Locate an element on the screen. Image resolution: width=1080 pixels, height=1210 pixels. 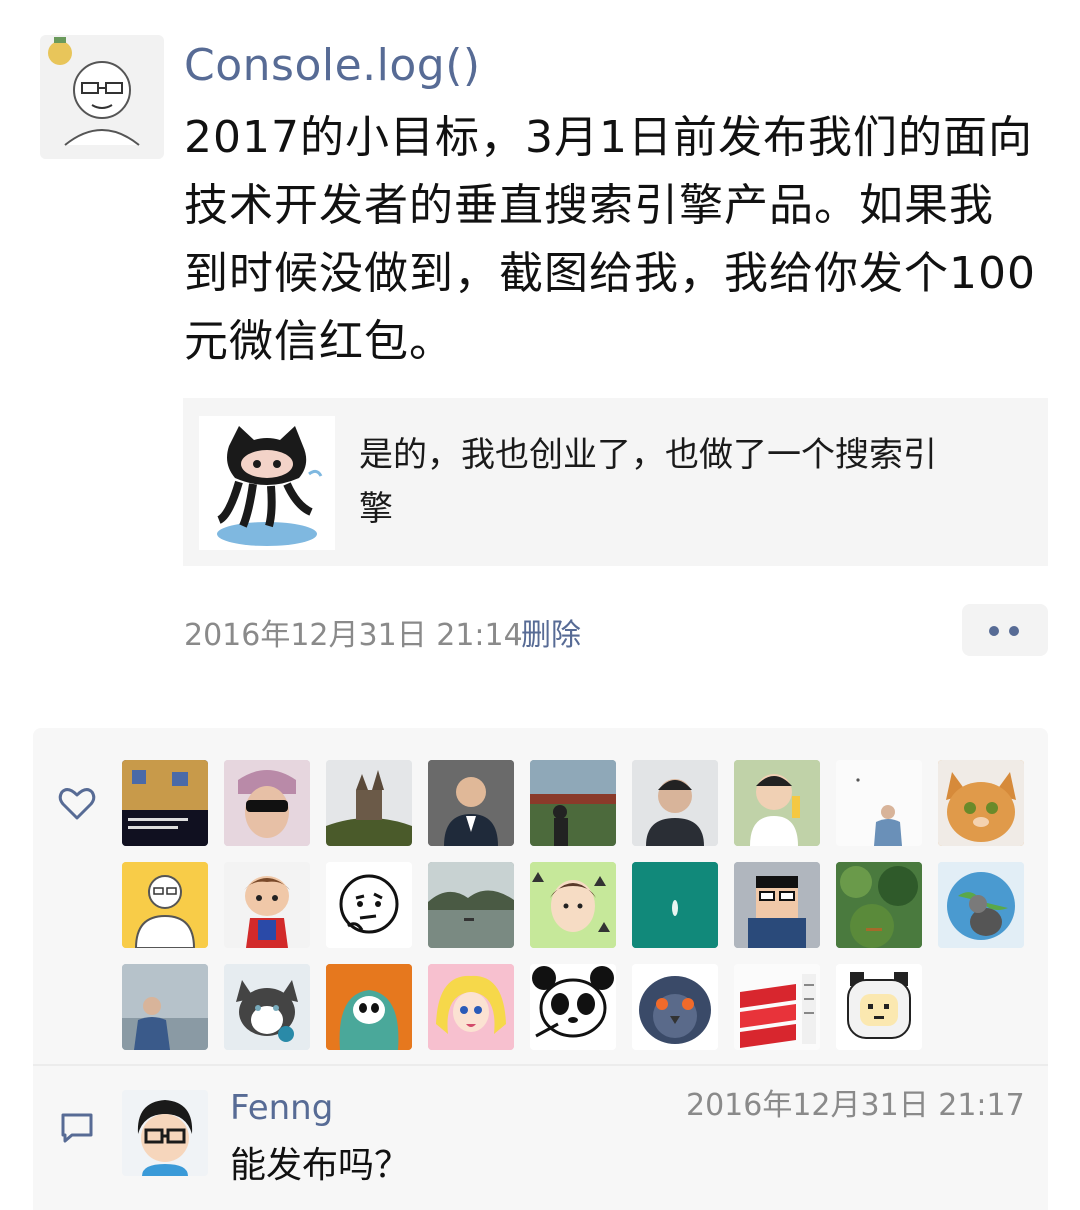
post-text-line: 2017的小目标，3月1日前发布我们的面向 is located at coordinates (608, 137).